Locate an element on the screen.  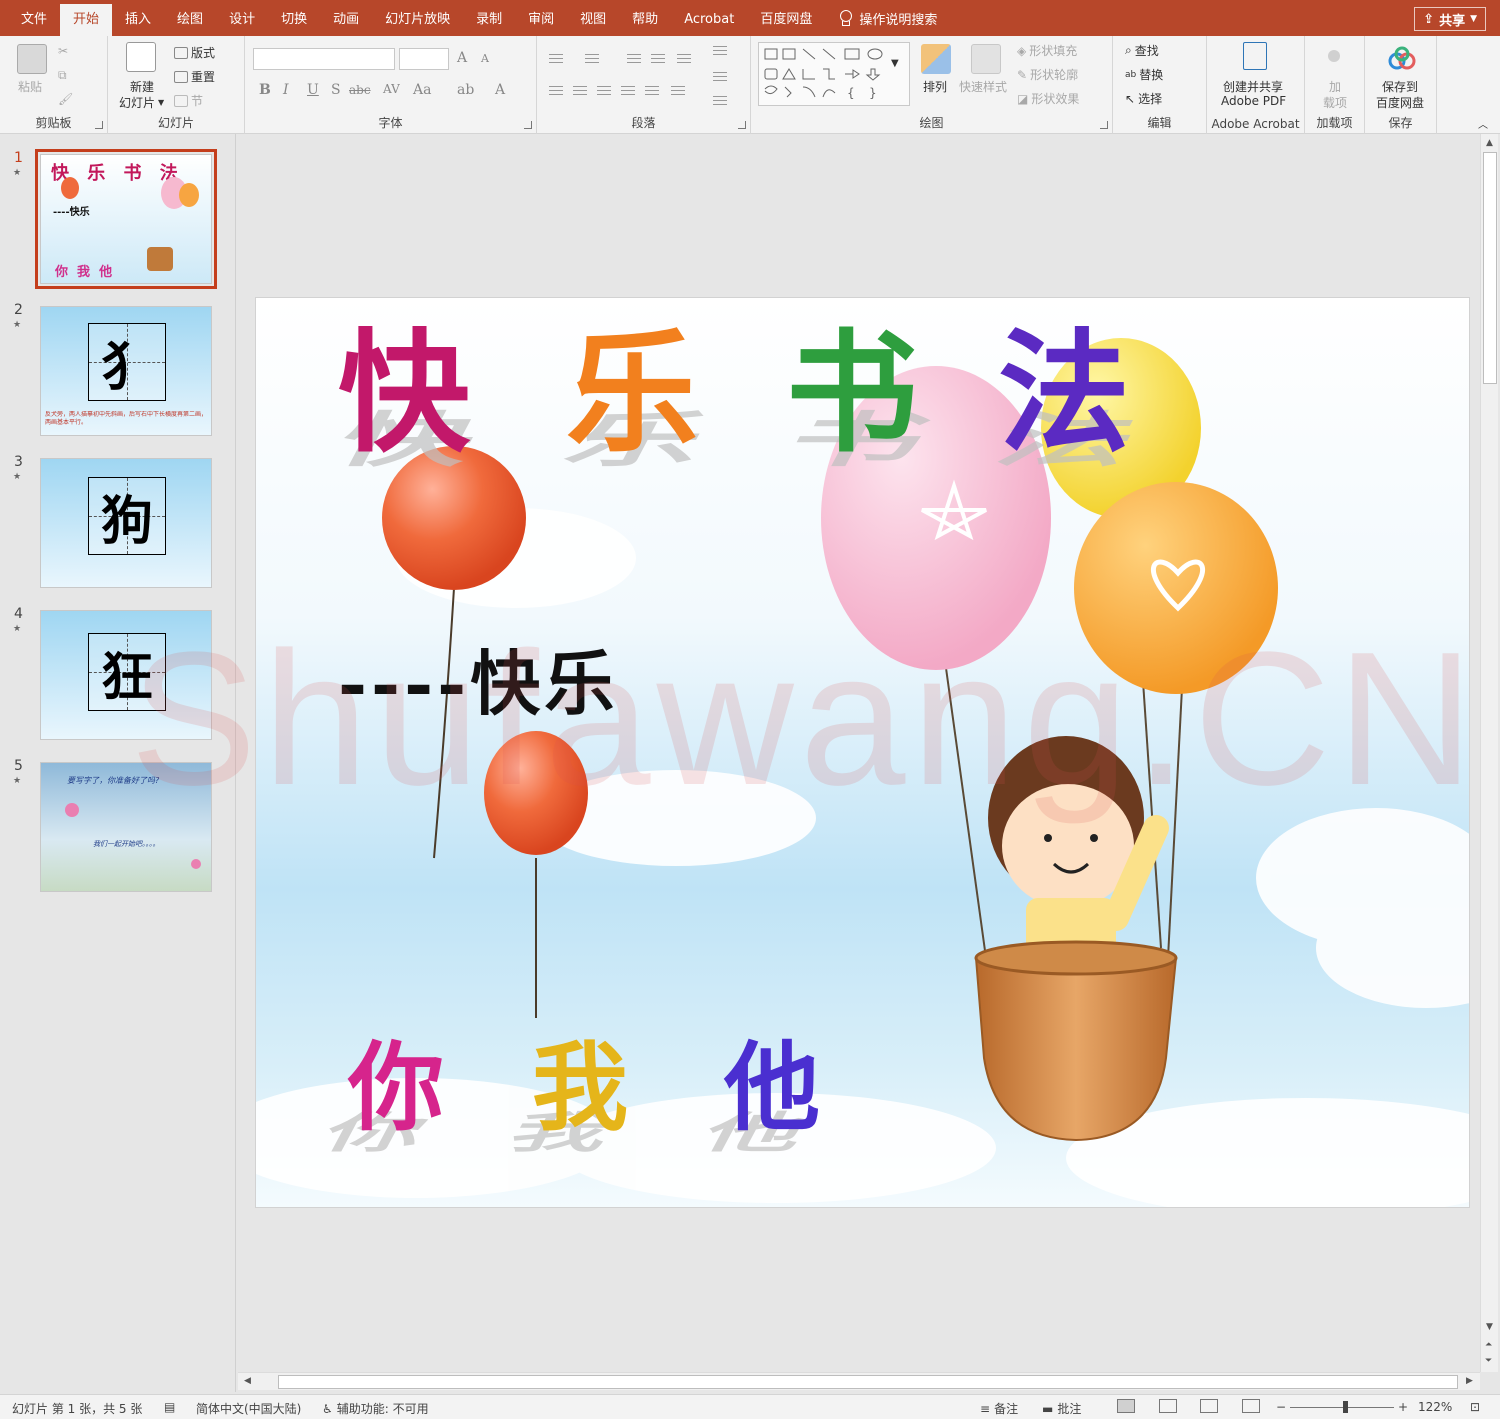
tab-acrobat: Acrobat is located at coordinates (709, 18).